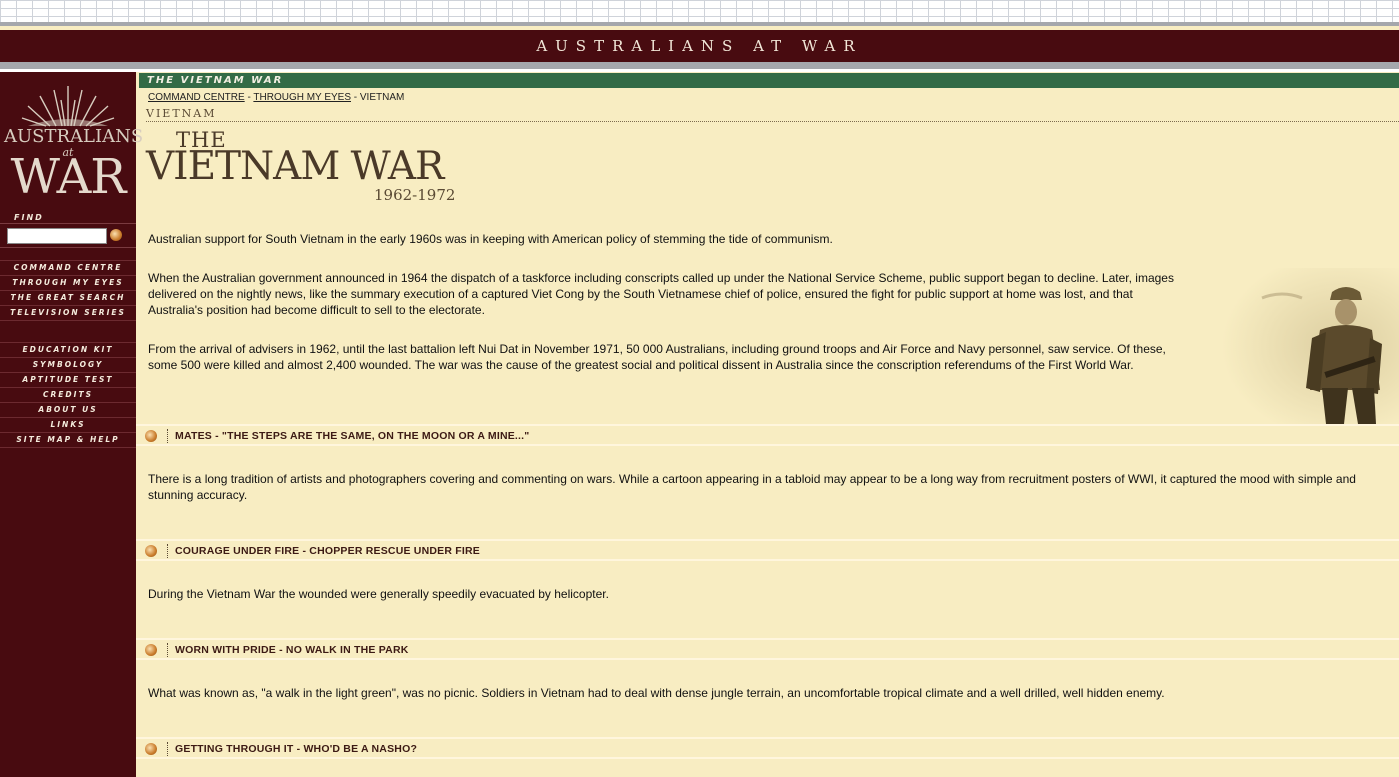  What do you see at coordinates (68, 313) in the screenshot?
I see `nav-television-series: TELEVISION SERIES` at bounding box center [68, 313].